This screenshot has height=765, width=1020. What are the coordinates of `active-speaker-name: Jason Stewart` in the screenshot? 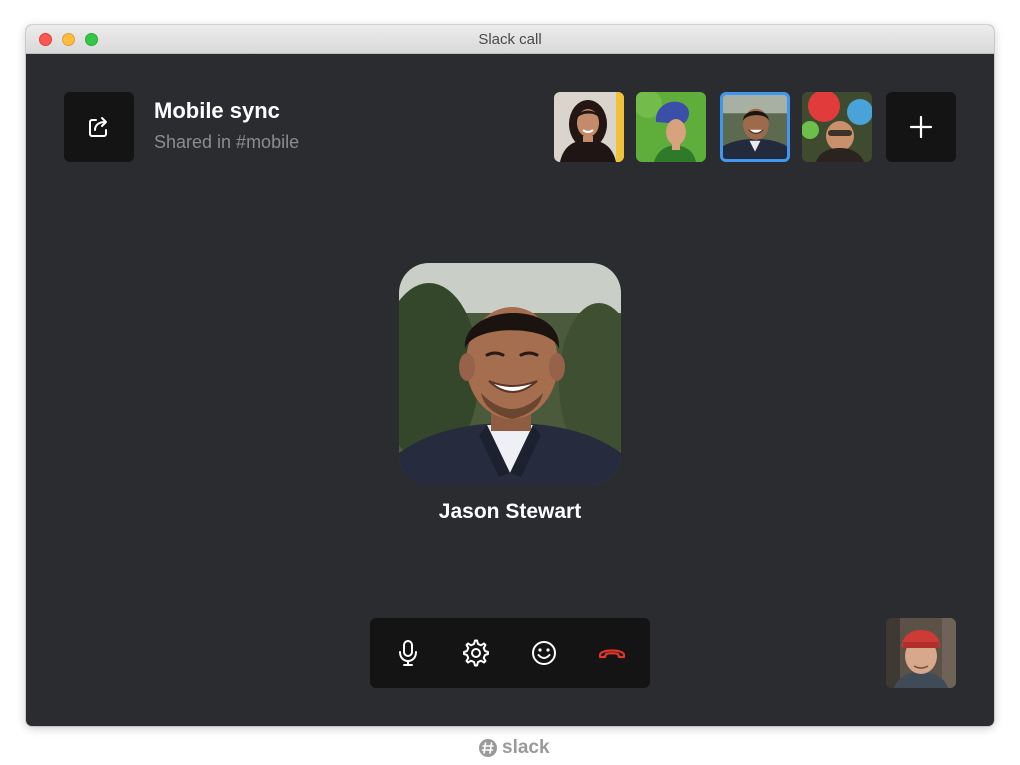 It's located at (510, 511).